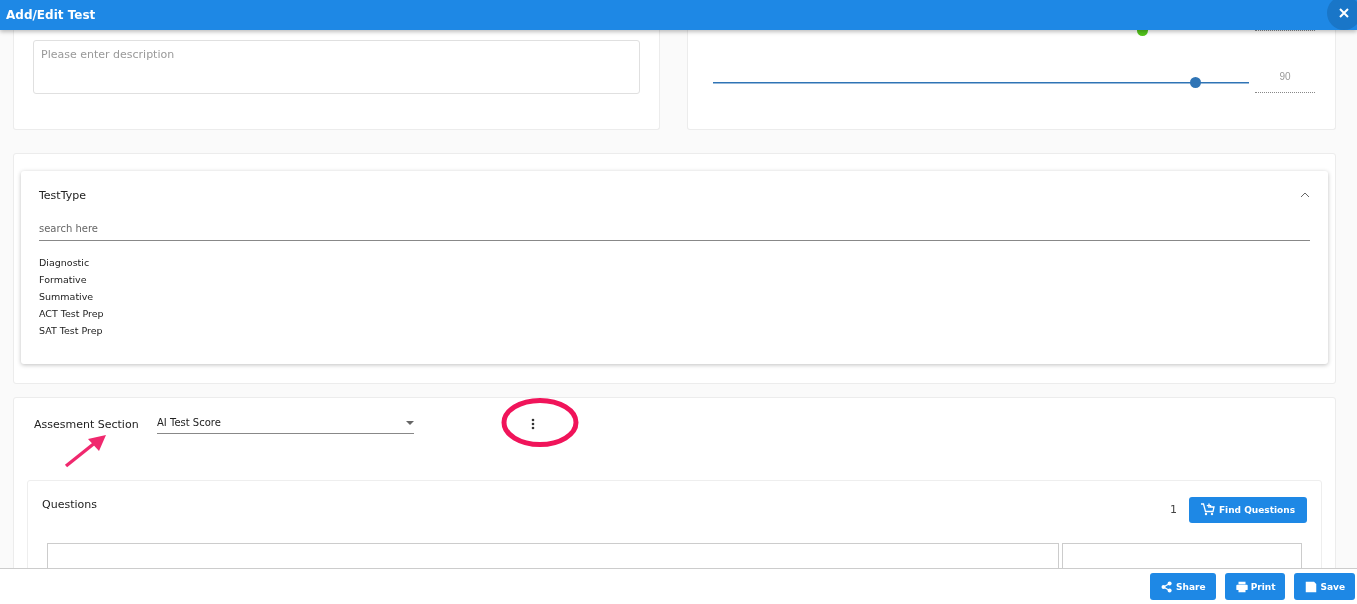  I want to click on cart-icon, so click(1207, 509).